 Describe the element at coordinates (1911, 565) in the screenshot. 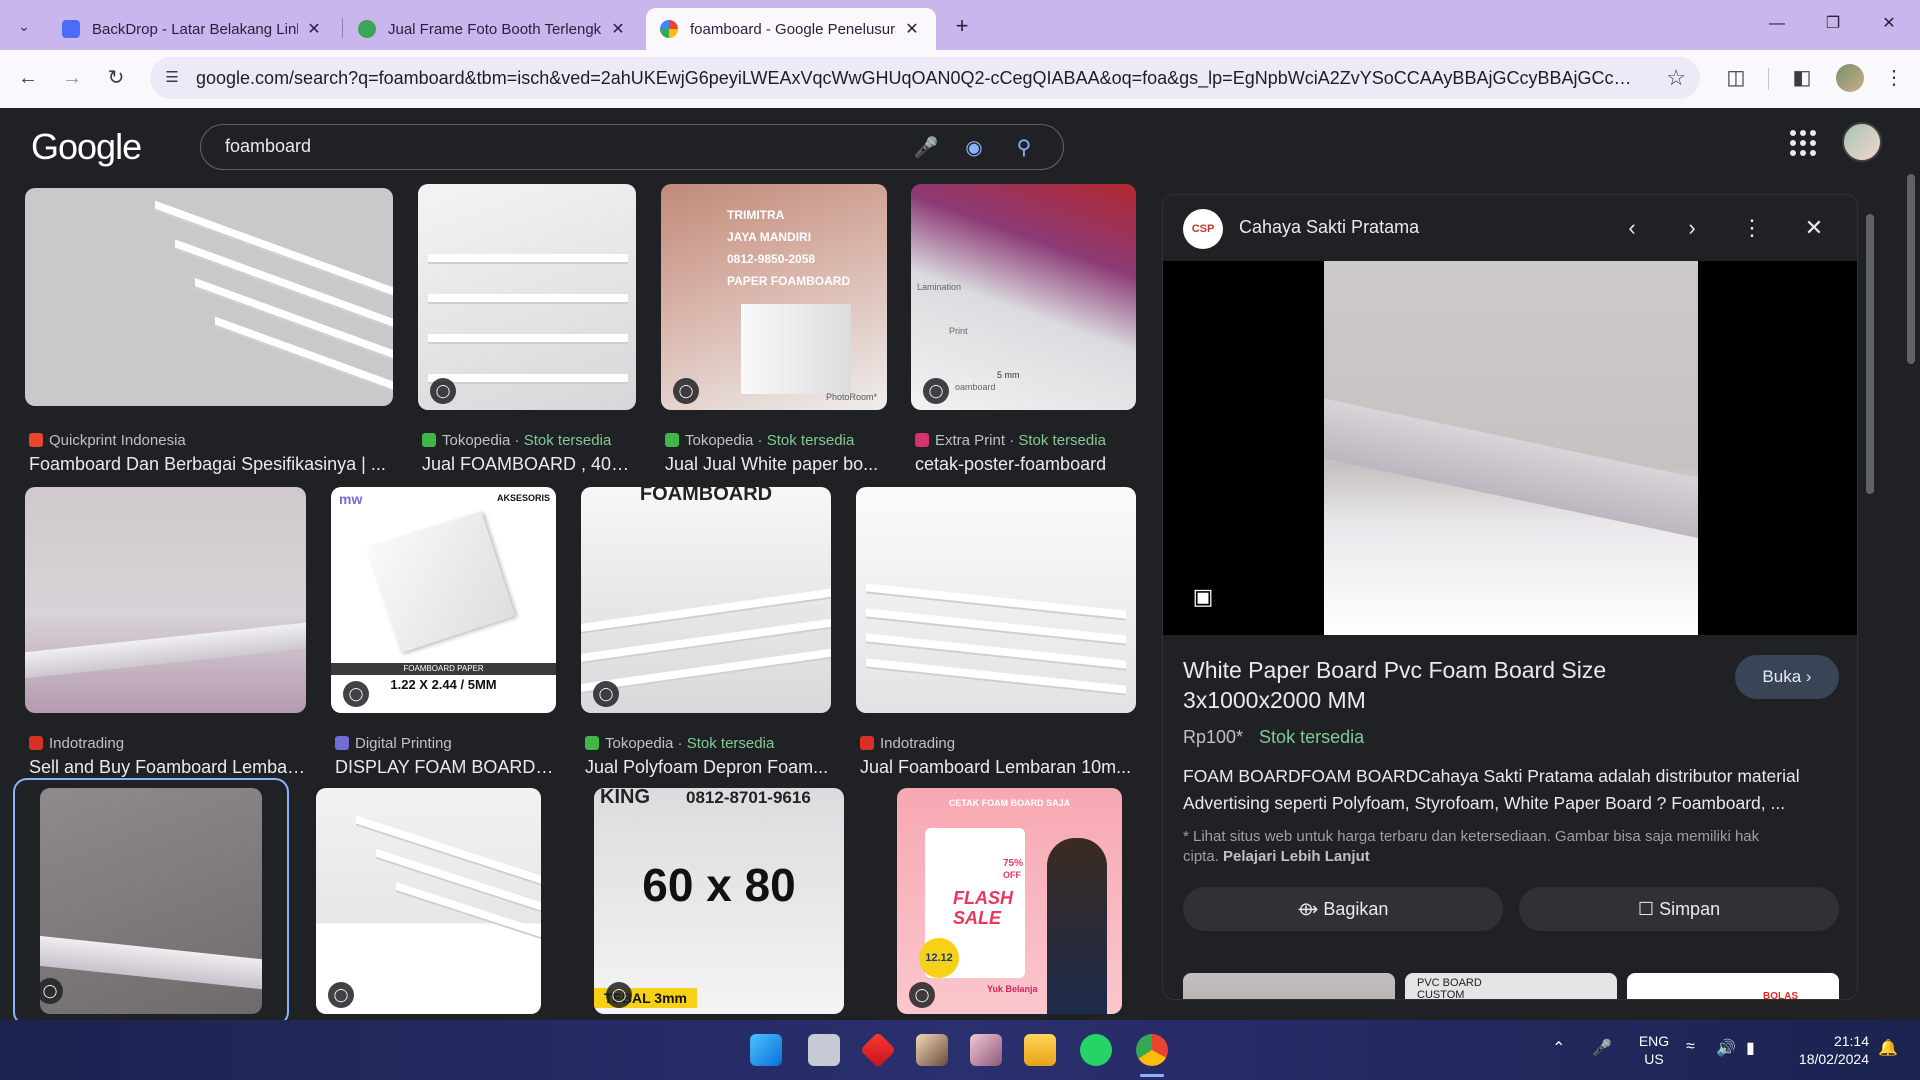

I see `page-scrollbar` at that location.